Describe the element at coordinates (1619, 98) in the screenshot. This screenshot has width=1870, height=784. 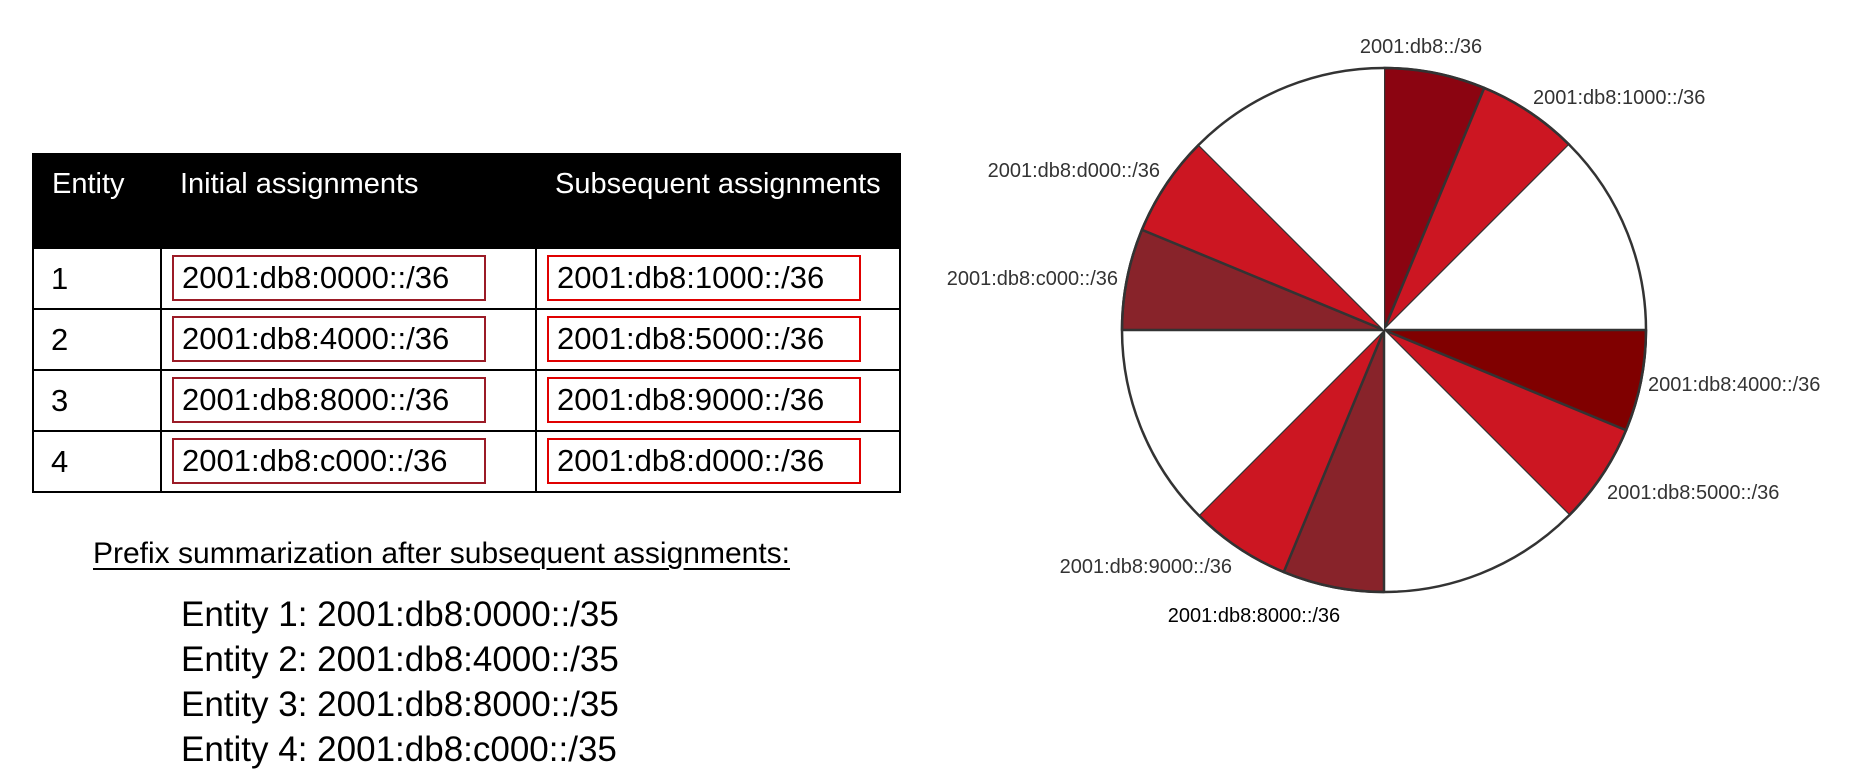
I see `pie-slice-label: 2001:db8:1000::/36` at that location.